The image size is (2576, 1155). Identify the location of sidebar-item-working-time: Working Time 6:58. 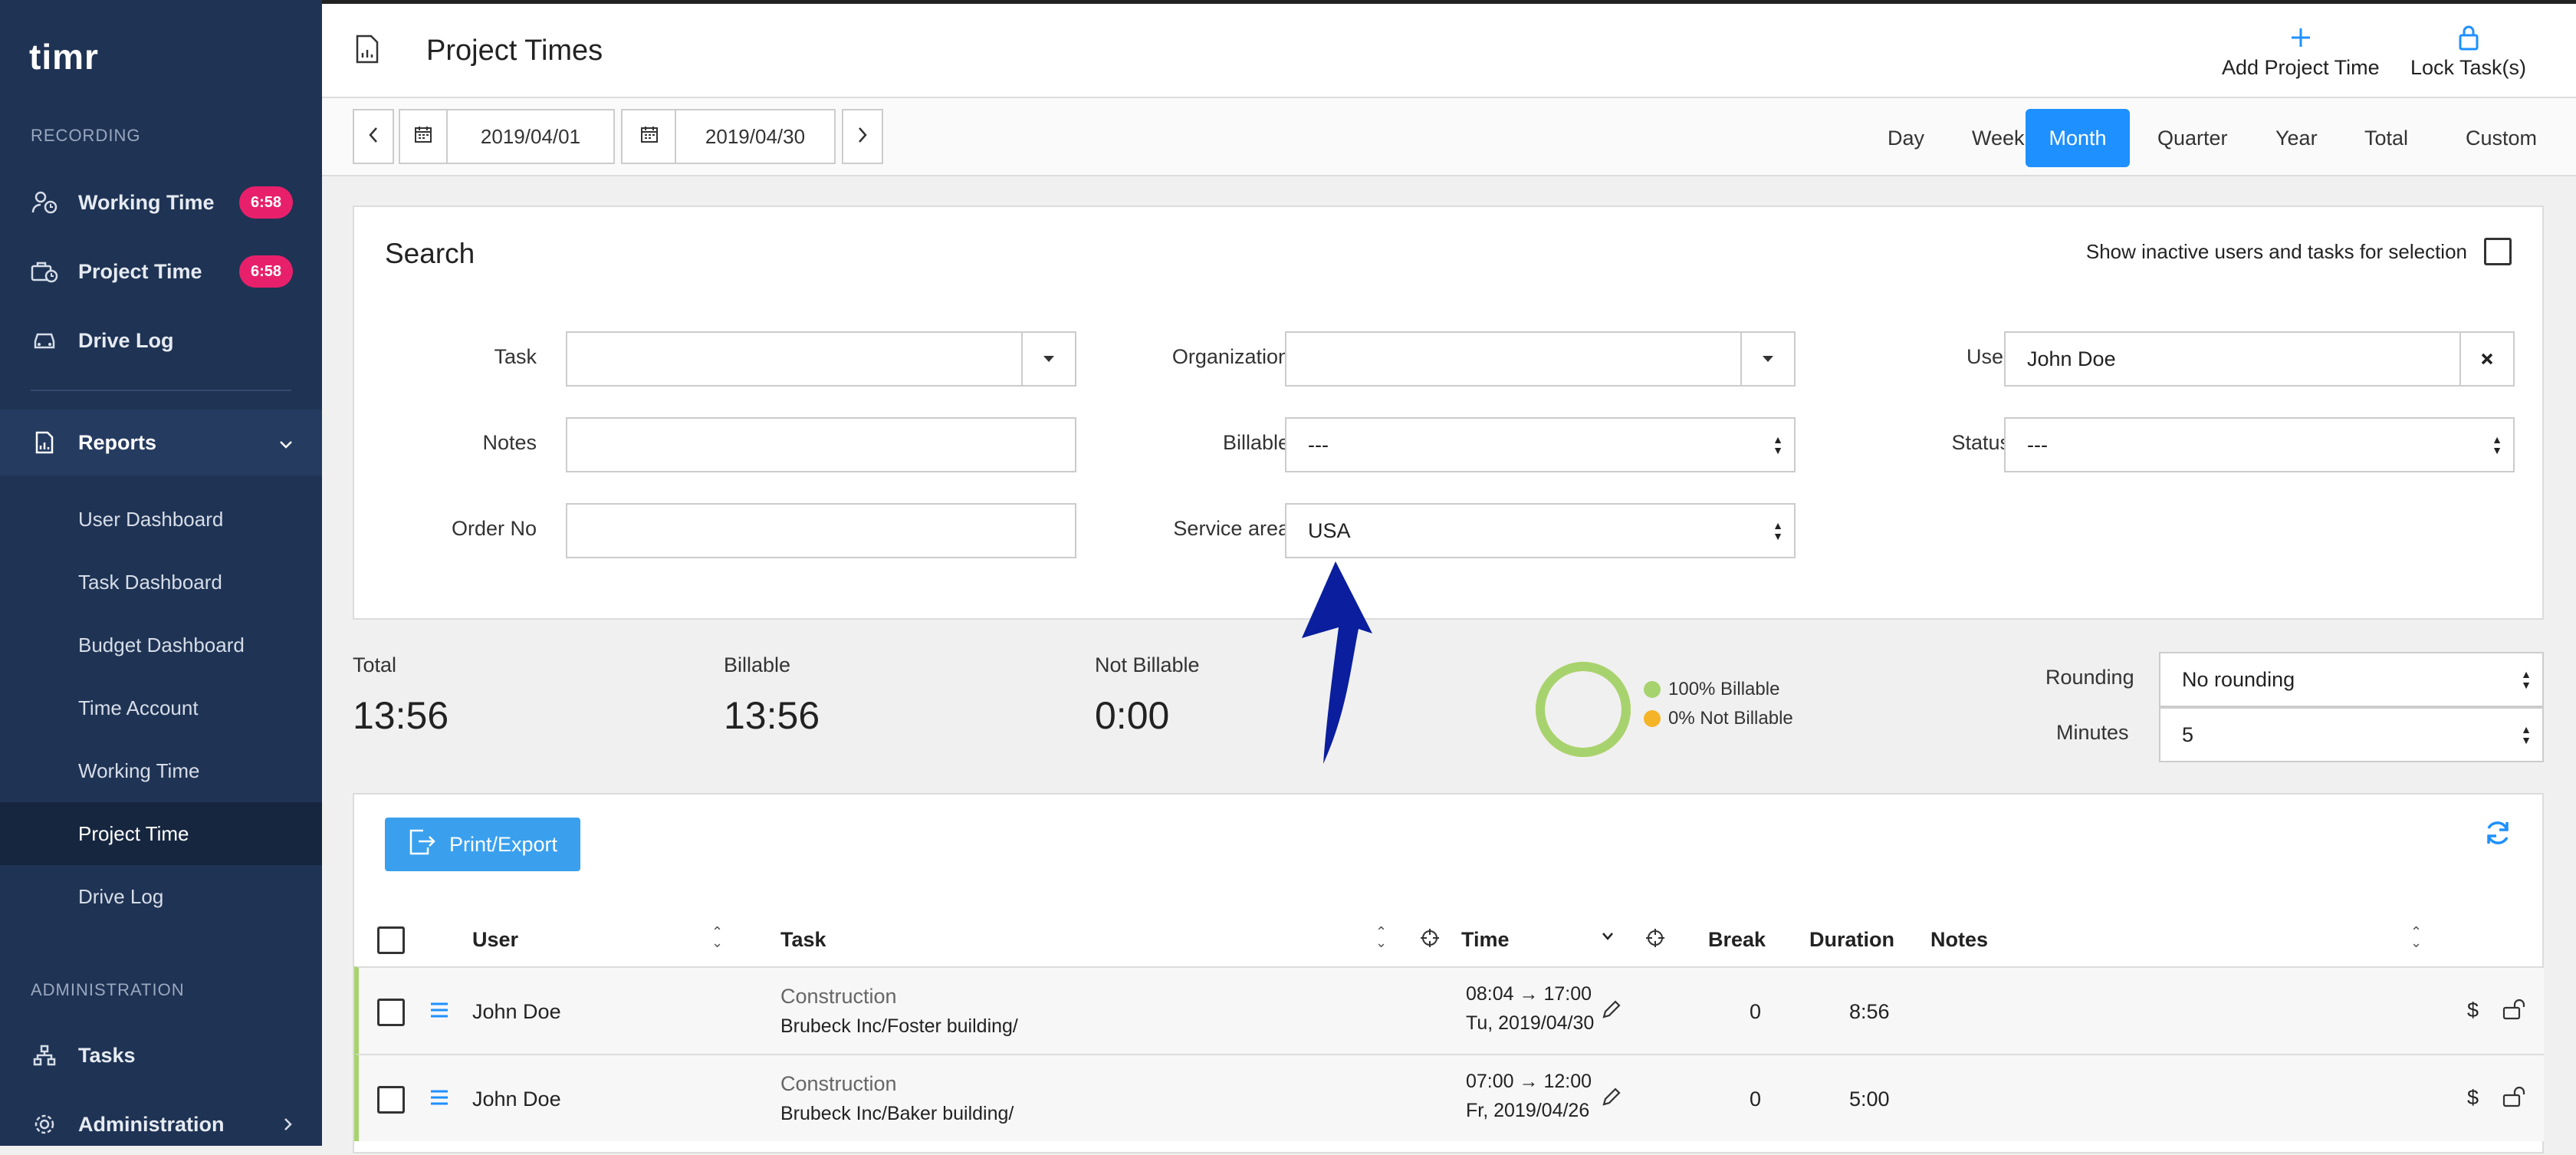
(161, 202).